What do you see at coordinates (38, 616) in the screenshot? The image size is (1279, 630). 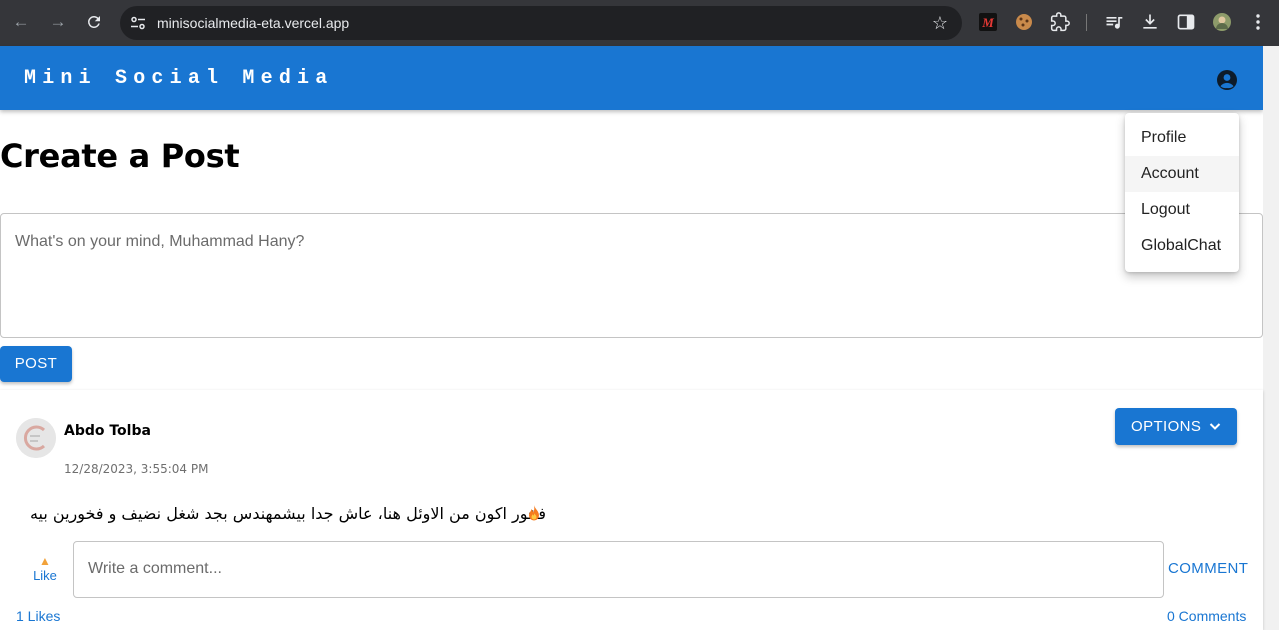 I see `likes-count: 1 Likes` at bounding box center [38, 616].